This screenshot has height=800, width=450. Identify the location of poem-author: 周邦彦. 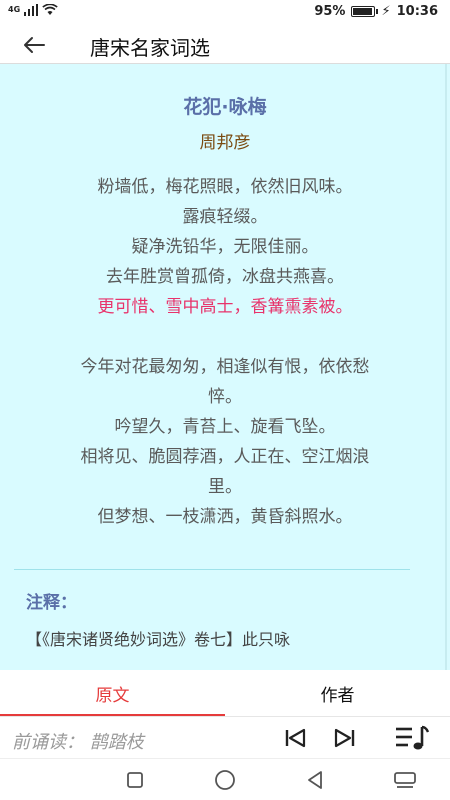
(225, 140).